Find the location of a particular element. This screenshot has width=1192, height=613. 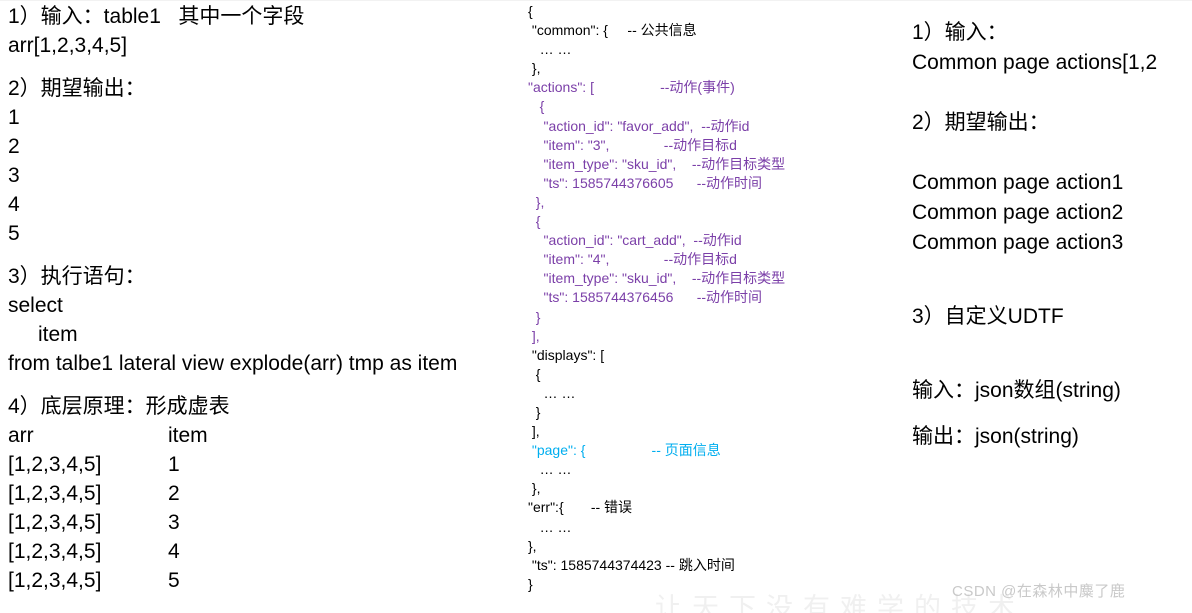

right-section3-title: 3）自定义UDTF is located at coordinates (988, 316).